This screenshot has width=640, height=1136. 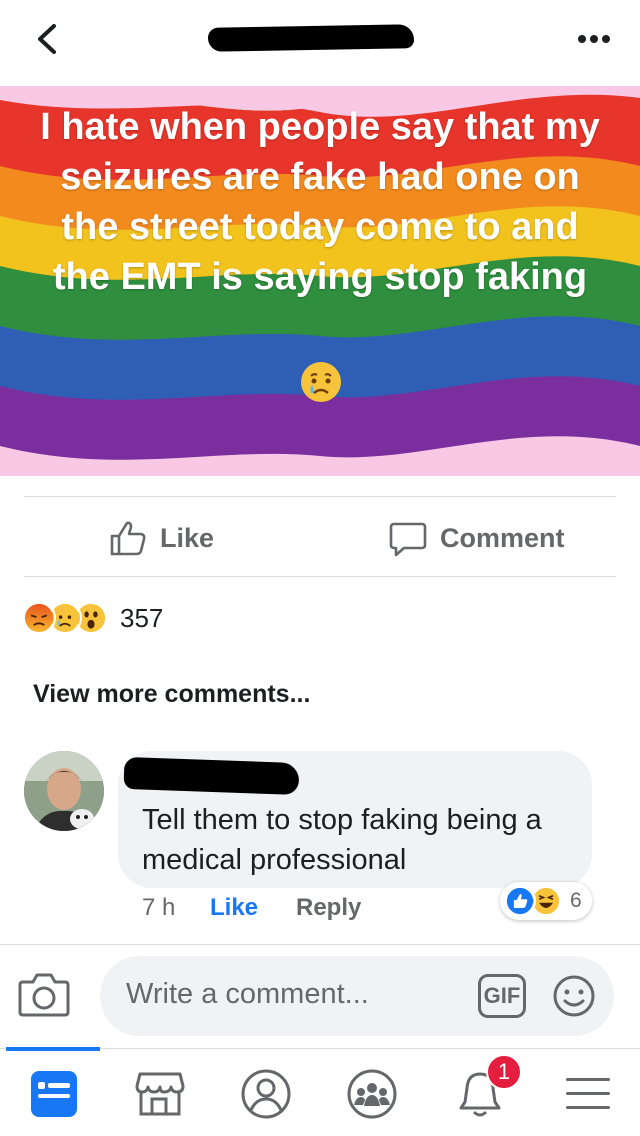 What do you see at coordinates (92, 618) in the screenshot?
I see `post-reactions: 357` at bounding box center [92, 618].